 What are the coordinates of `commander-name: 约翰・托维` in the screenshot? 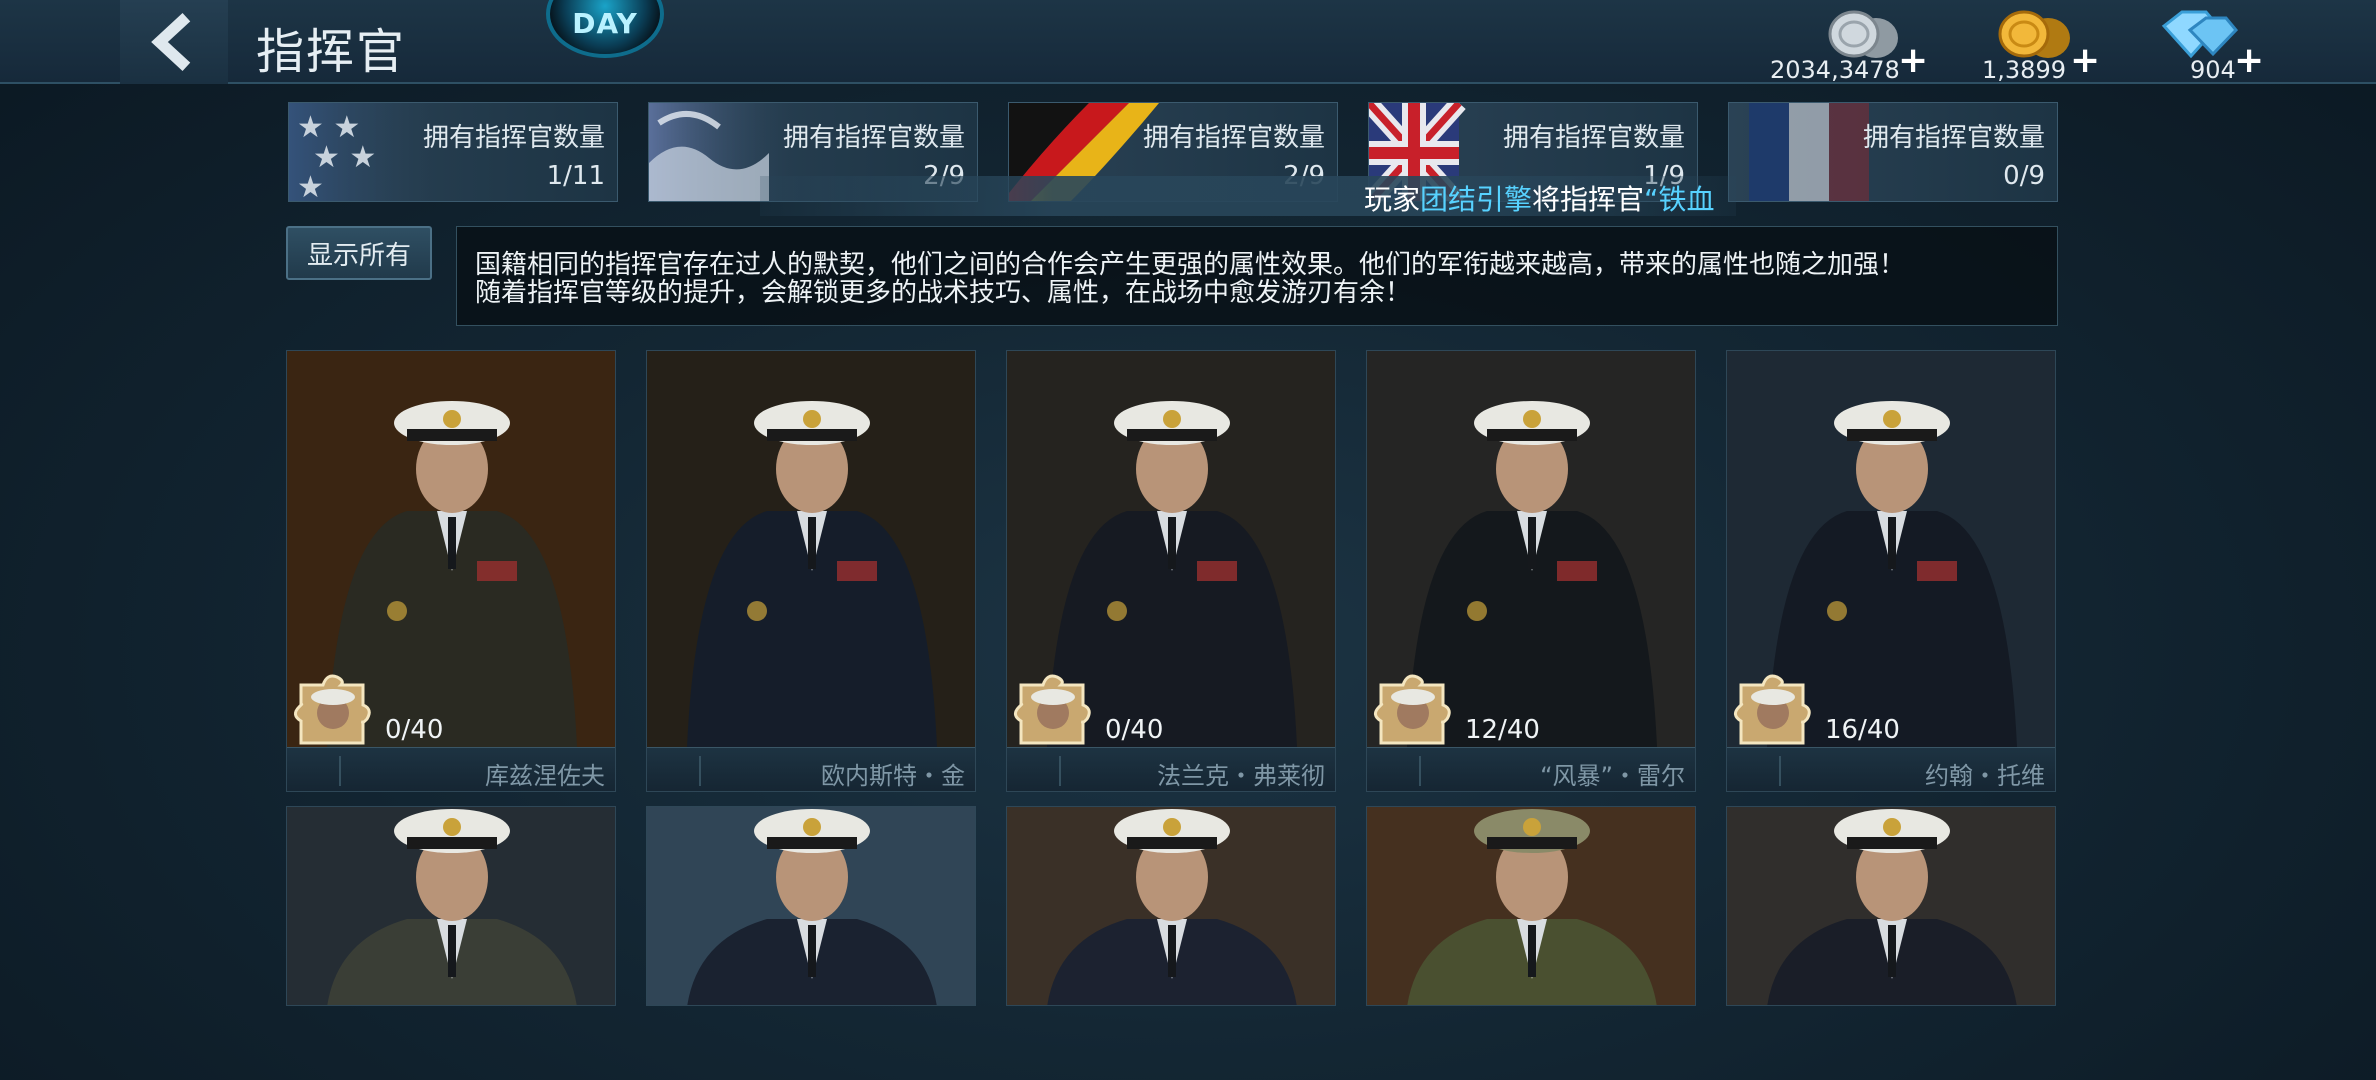 It's located at (1985, 776).